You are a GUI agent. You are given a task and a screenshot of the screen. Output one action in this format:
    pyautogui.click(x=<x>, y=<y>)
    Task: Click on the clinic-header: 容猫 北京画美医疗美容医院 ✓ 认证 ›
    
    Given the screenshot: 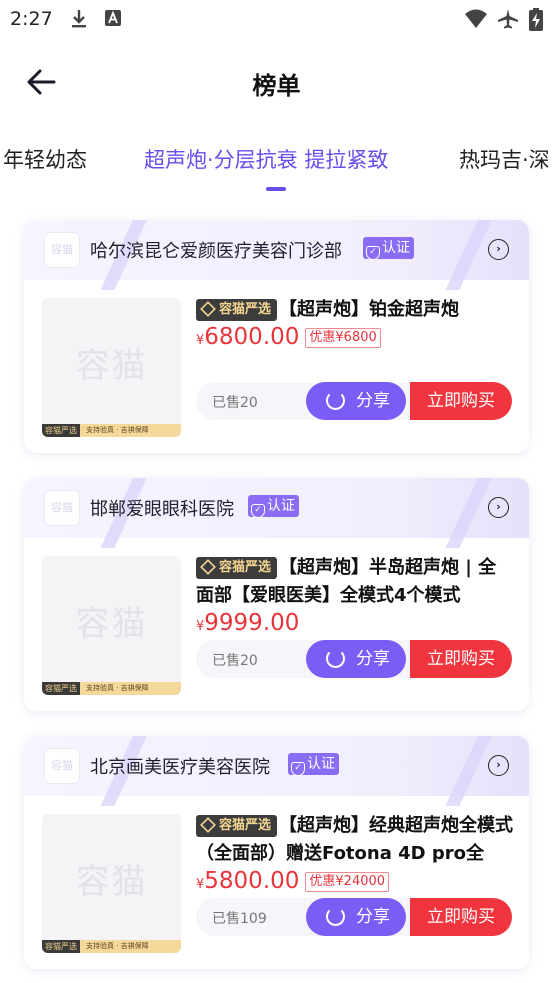 What is the action you would take?
    pyautogui.click(x=276, y=771)
    